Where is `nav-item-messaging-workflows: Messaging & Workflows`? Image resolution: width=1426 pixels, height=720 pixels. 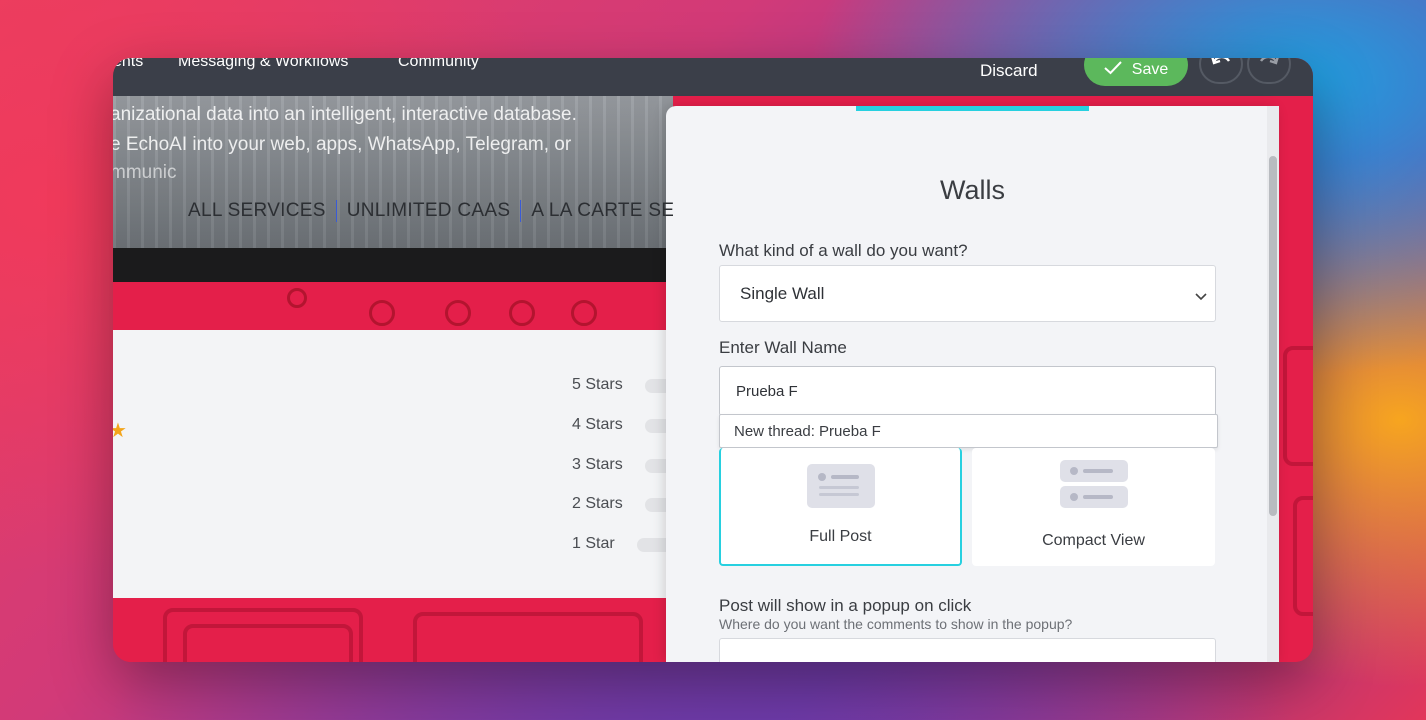 nav-item-messaging-workflows: Messaging & Workflows is located at coordinates (263, 77).